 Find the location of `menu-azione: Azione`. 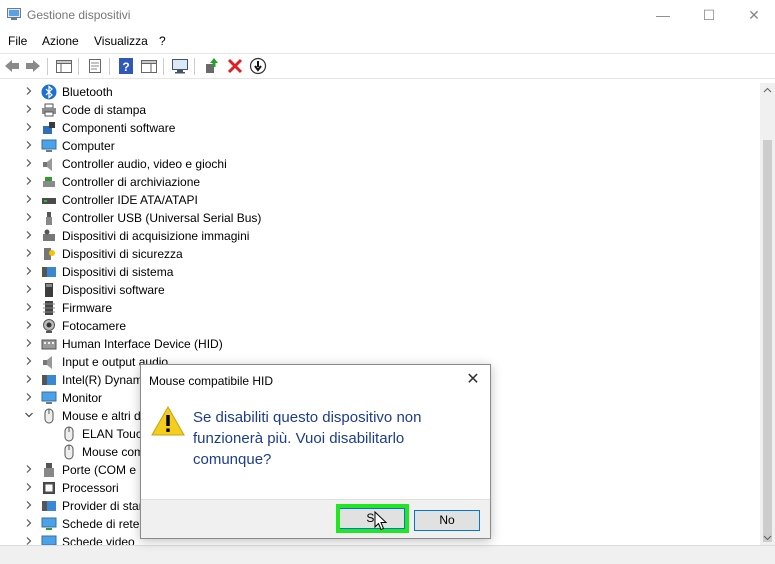

menu-azione: Azione is located at coordinates (60, 41).